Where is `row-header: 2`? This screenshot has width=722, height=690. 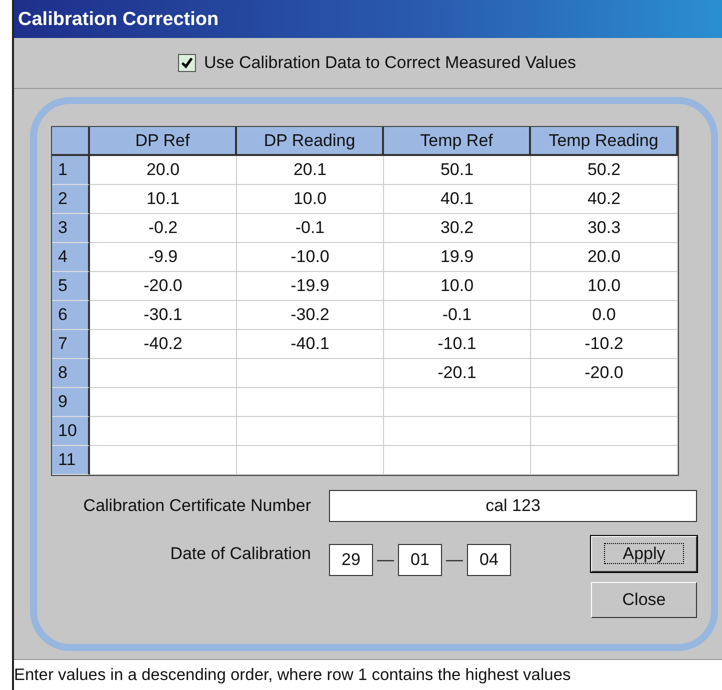 row-header: 2 is located at coordinates (71, 199).